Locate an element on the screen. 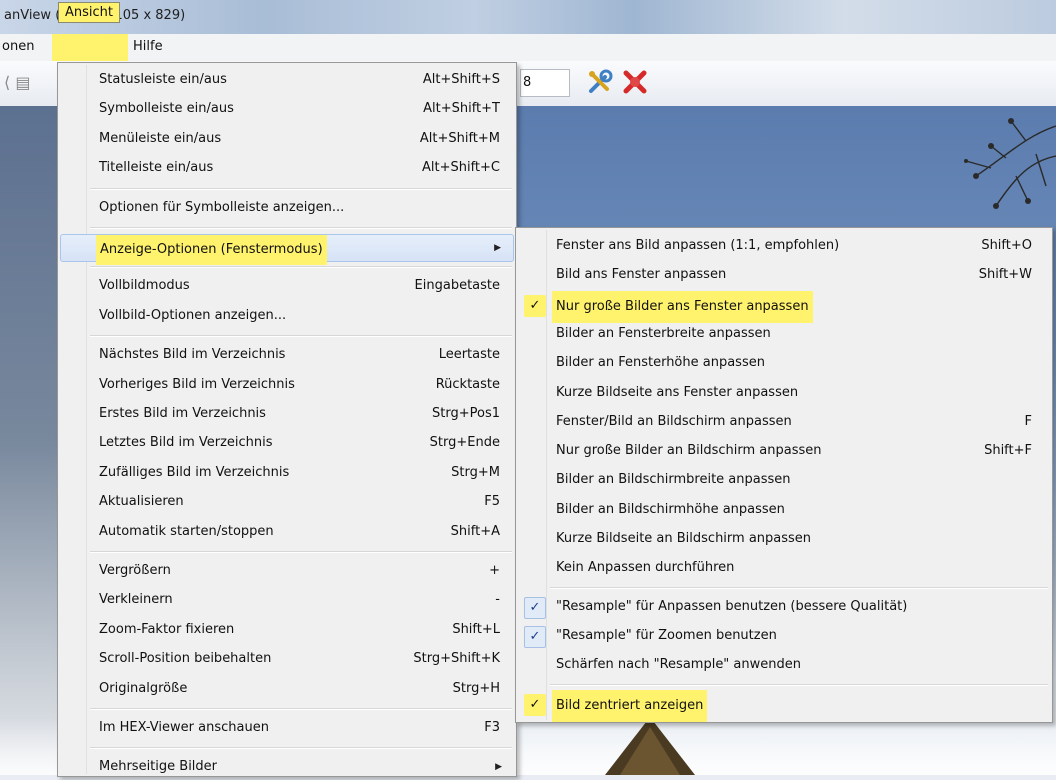 This screenshot has width=1056, height=780. menu-item-shortcut: Alt+Shift+S is located at coordinates (461, 79).